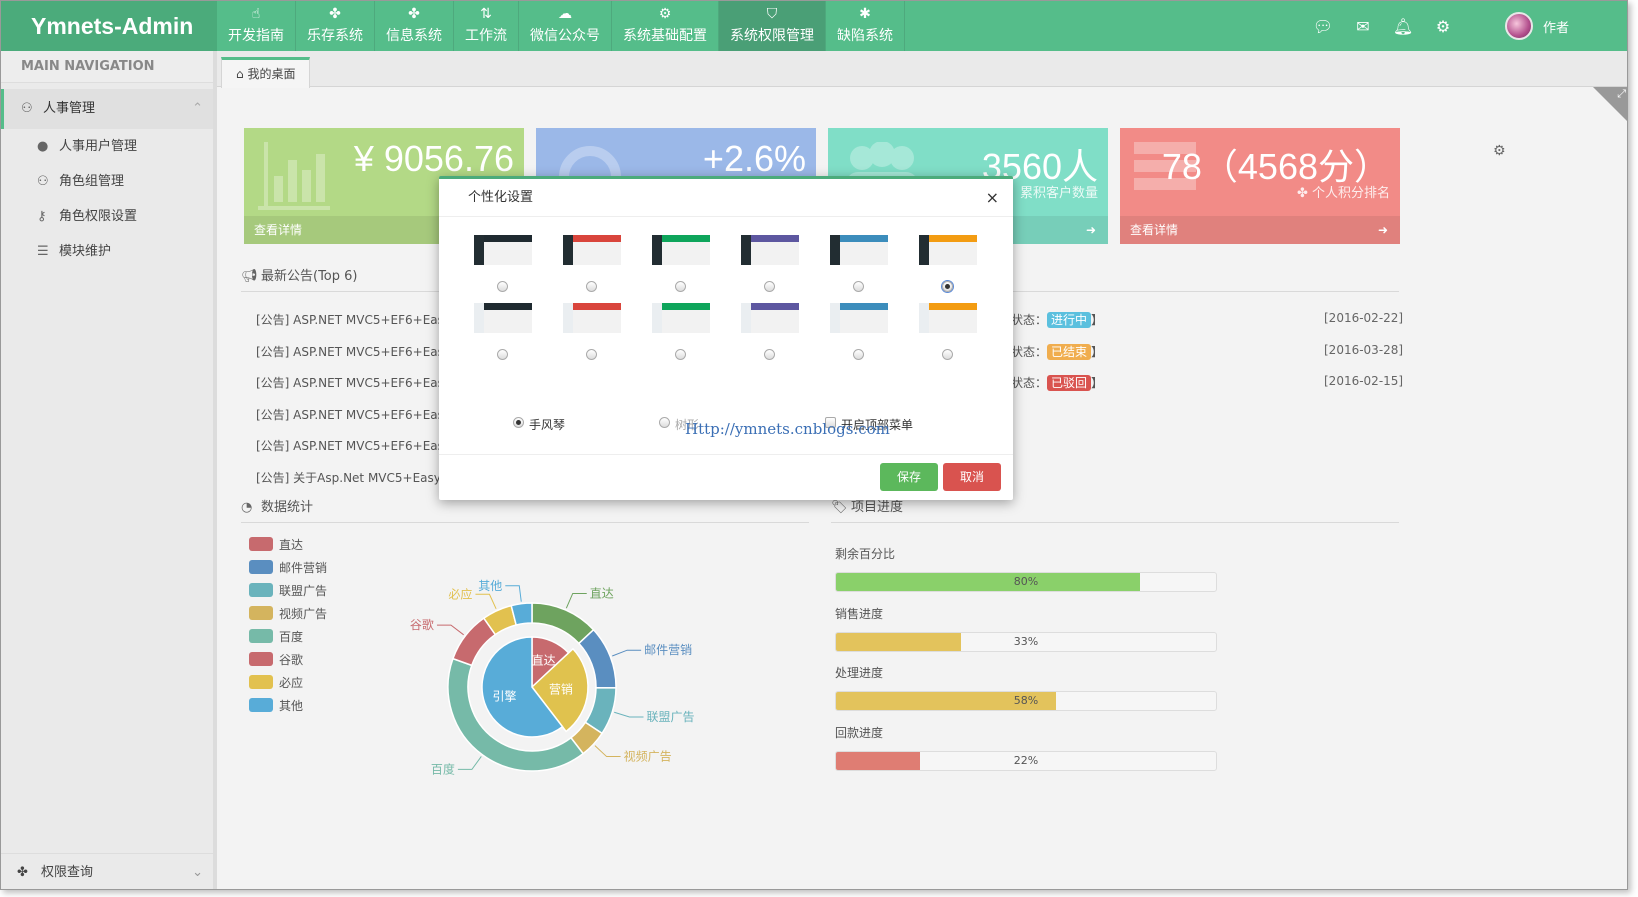 The width and height of the screenshot is (1638, 897). Describe the element at coordinates (772, 14) in the screenshot. I see `shield-icon: ⛉` at that location.